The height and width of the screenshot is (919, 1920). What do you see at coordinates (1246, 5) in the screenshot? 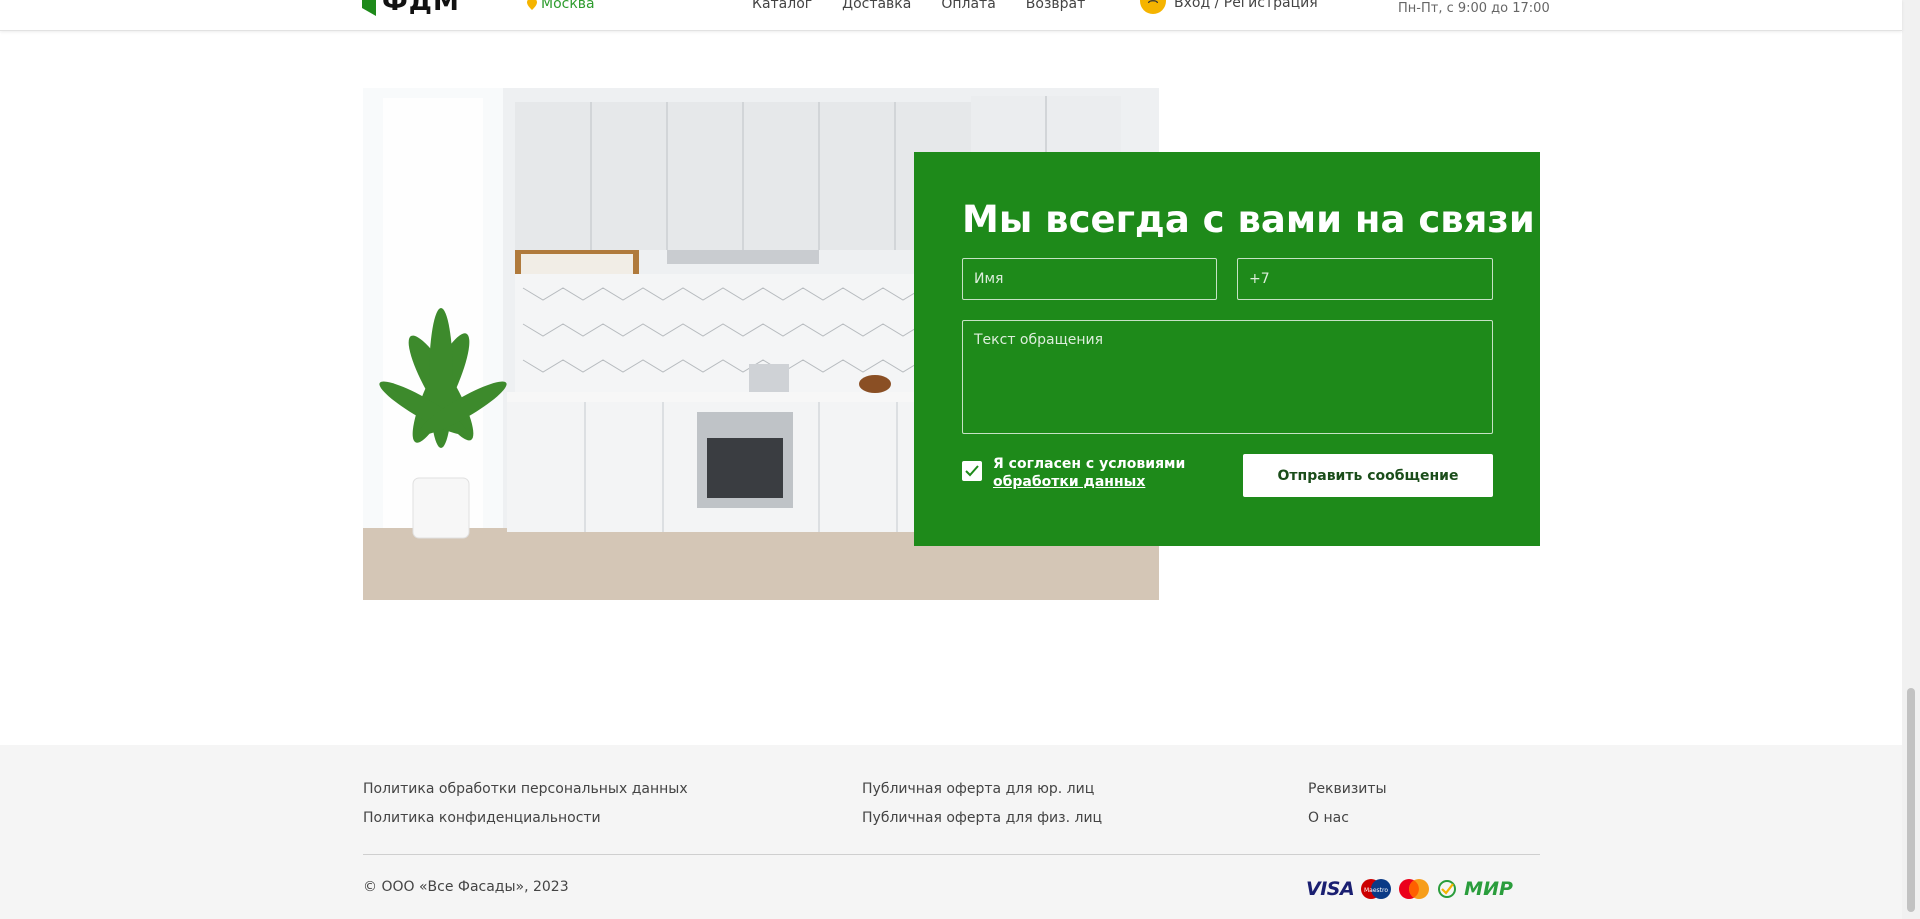
I see `login-label: Вход / Регистрация` at bounding box center [1246, 5].